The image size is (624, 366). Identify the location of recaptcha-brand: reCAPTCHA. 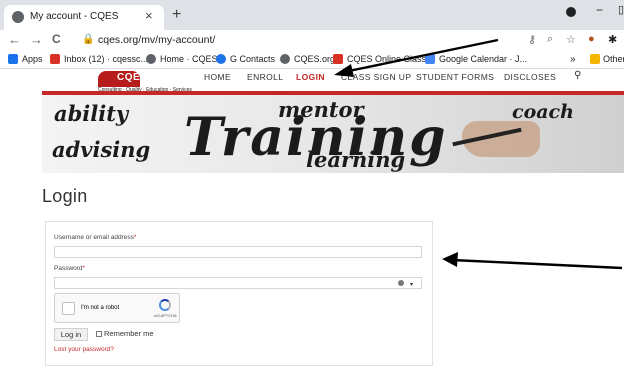
(165, 315).